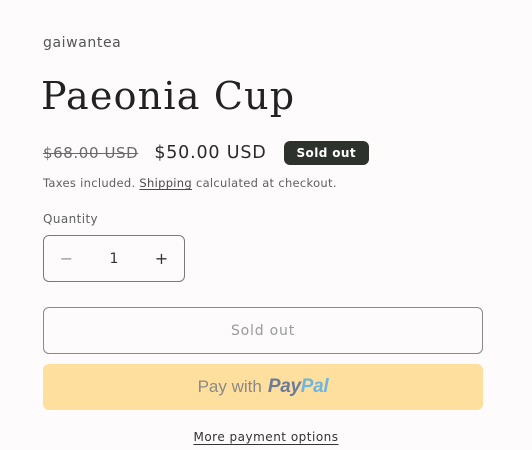 The width and height of the screenshot is (532, 450). What do you see at coordinates (71, 219) in the screenshot?
I see `quantity-label: Quantity` at bounding box center [71, 219].